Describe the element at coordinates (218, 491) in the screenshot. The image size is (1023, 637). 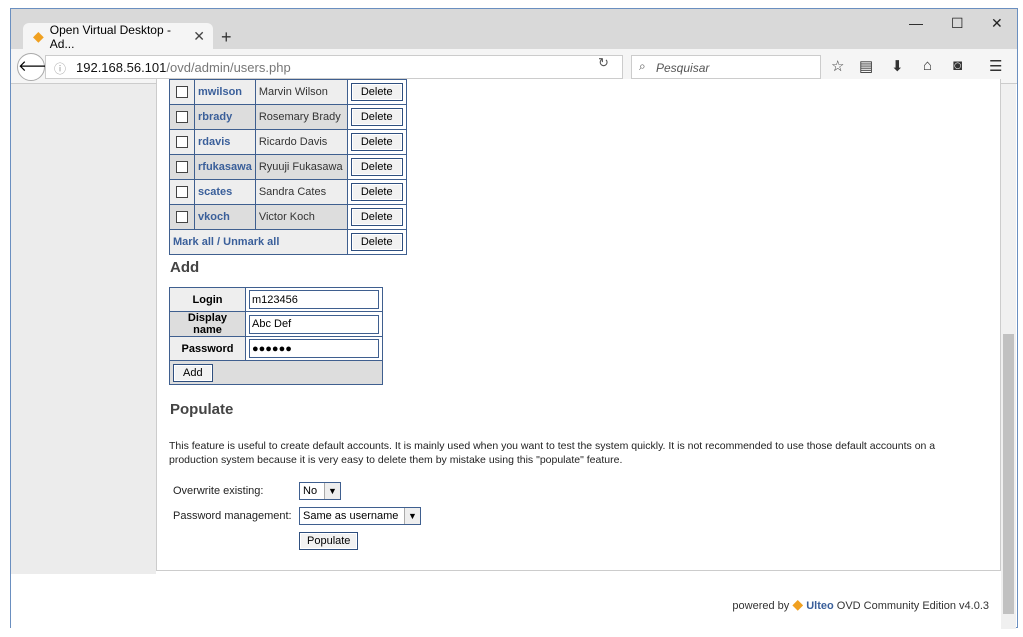
I see `overwrite-label: Overwrite existing:` at that location.